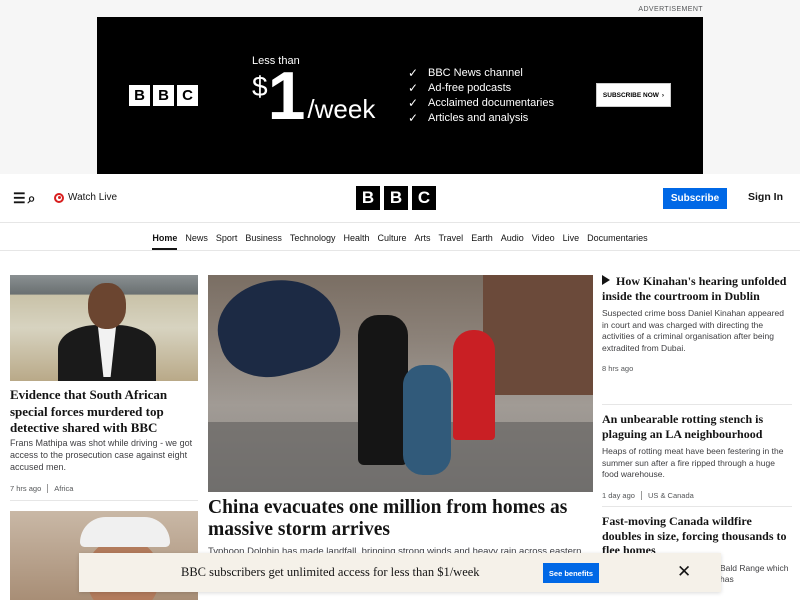  I want to click on menu-search-group: ☰ ⌕, so click(24, 198).